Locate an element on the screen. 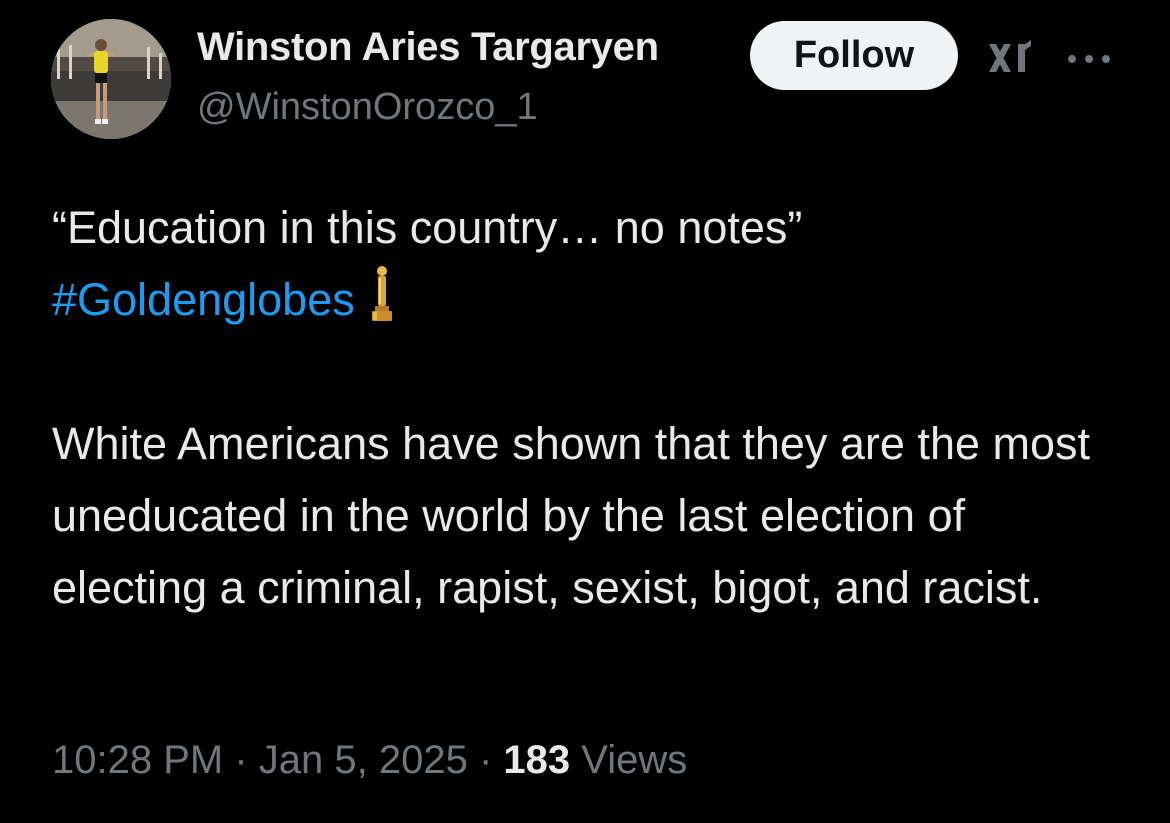 This screenshot has width=1170, height=823. hashtag-link: #Goldenglobes is located at coordinates (203, 299).